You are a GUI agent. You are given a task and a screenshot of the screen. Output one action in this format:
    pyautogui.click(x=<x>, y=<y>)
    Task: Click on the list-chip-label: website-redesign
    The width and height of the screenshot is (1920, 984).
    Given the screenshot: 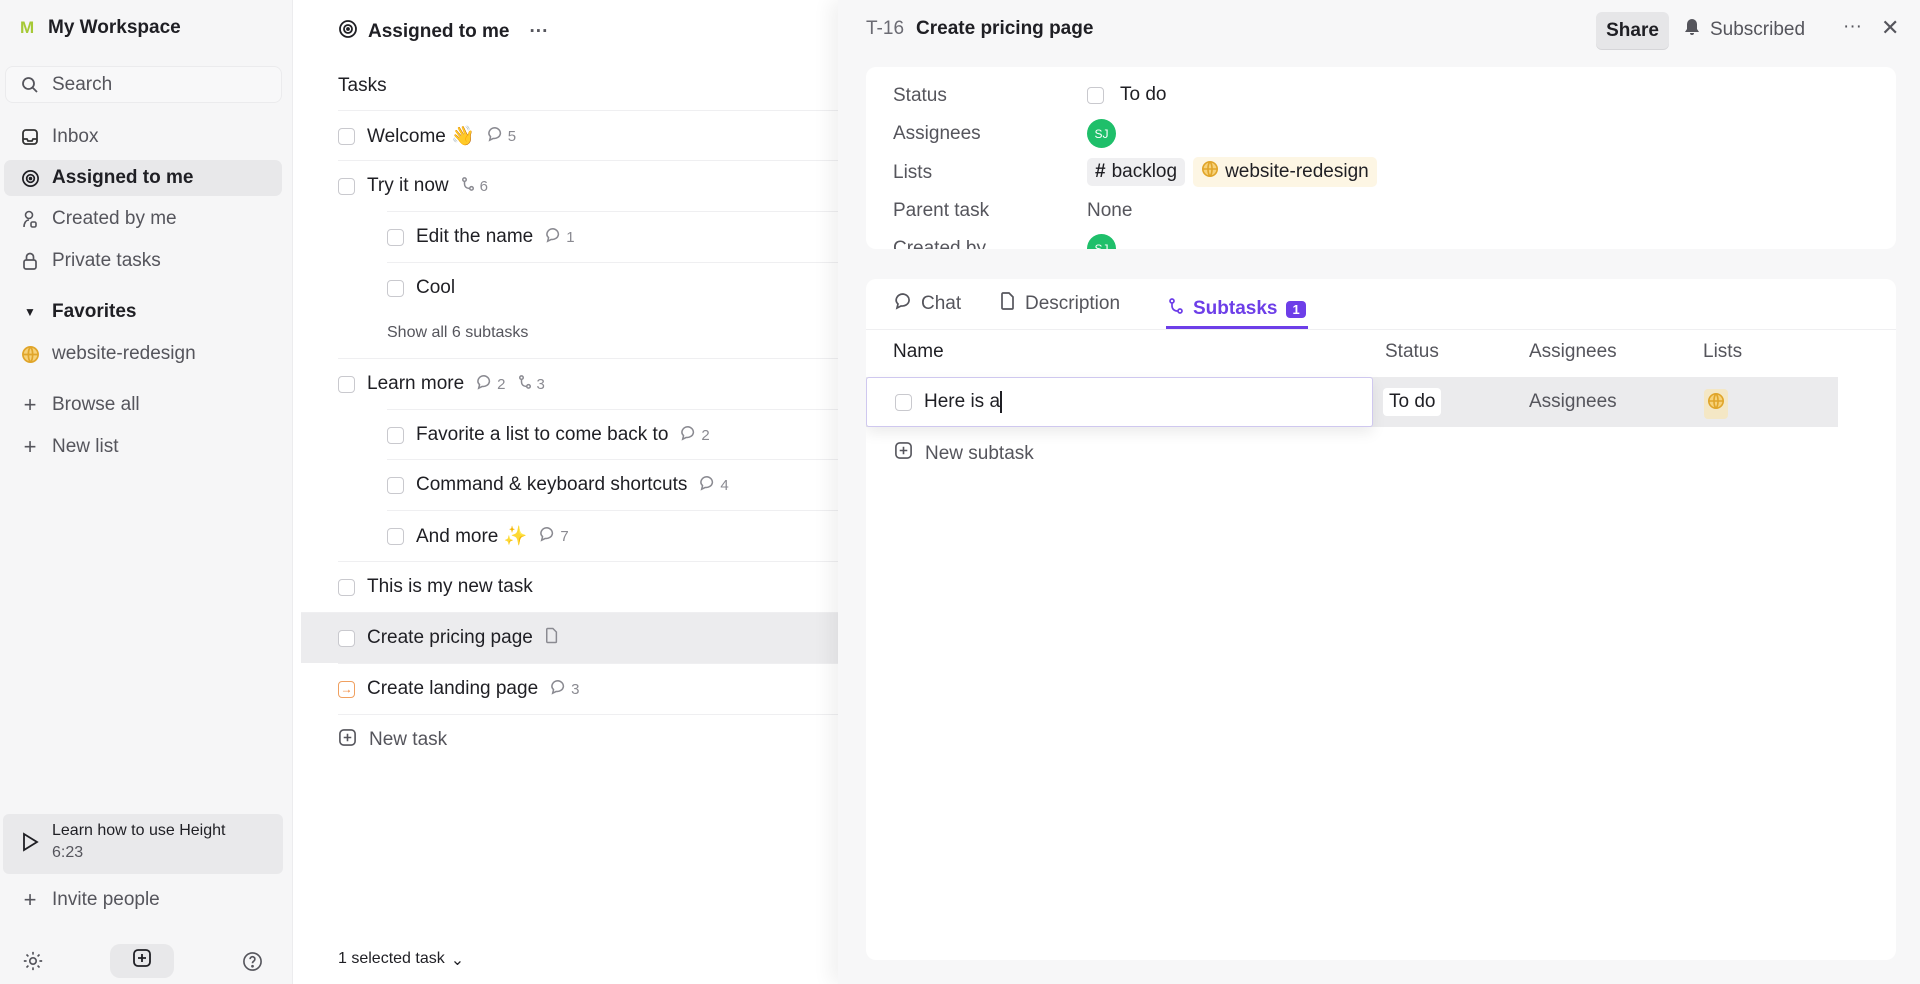 What is the action you would take?
    pyautogui.click(x=1297, y=171)
    